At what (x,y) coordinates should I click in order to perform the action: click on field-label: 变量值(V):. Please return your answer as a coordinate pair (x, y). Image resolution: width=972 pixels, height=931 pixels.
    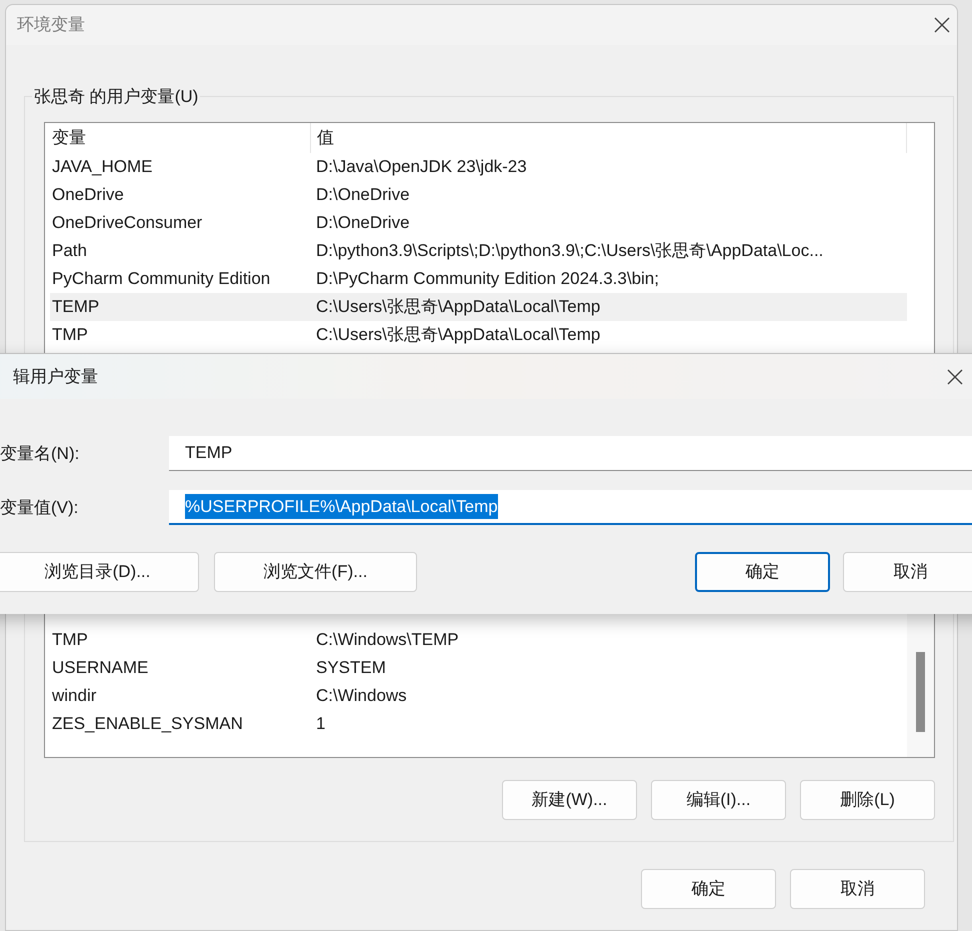
    Looking at the image, I should click on (40, 507).